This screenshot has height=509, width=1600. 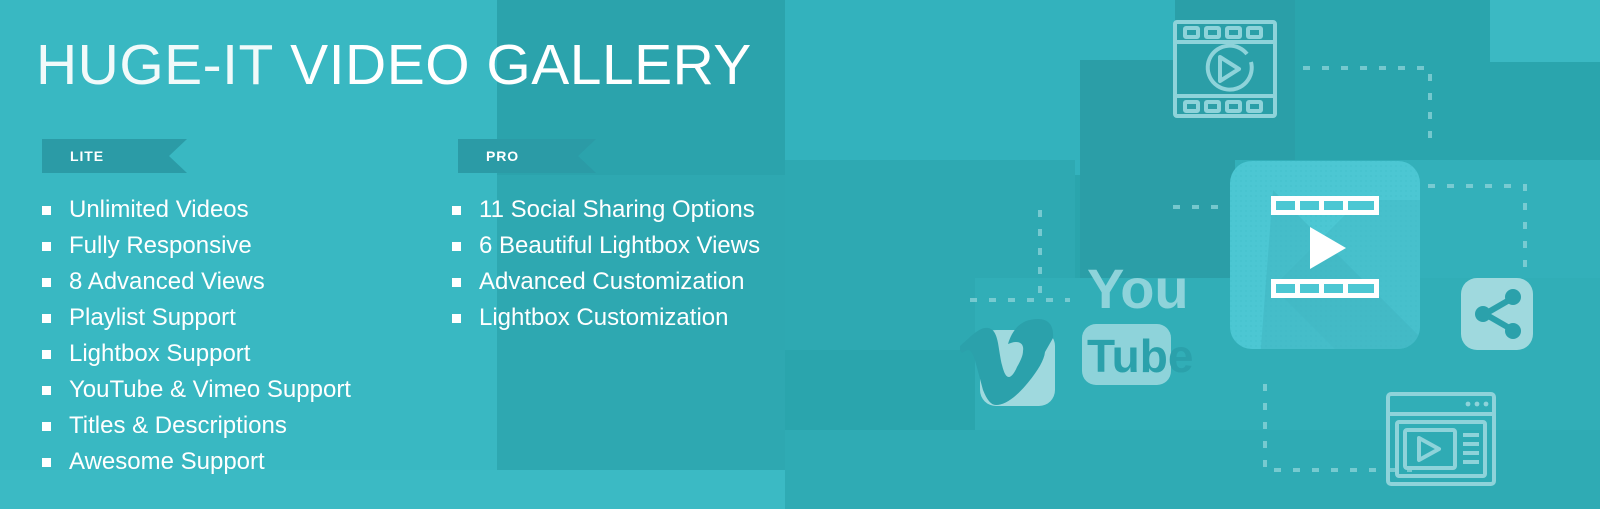 What do you see at coordinates (1325, 255) in the screenshot?
I see `video-player-card-icon` at bounding box center [1325, 255].